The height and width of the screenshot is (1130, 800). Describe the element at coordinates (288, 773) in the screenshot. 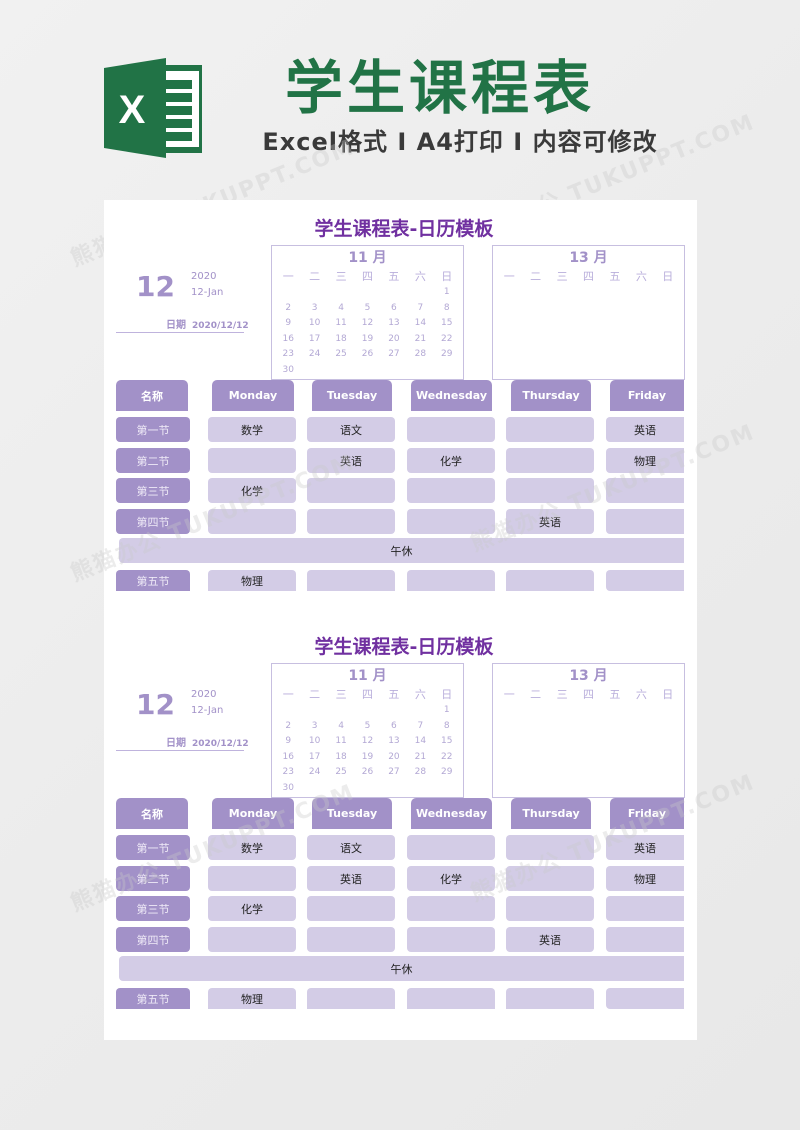

I see `calendar-day: 23` at that location.